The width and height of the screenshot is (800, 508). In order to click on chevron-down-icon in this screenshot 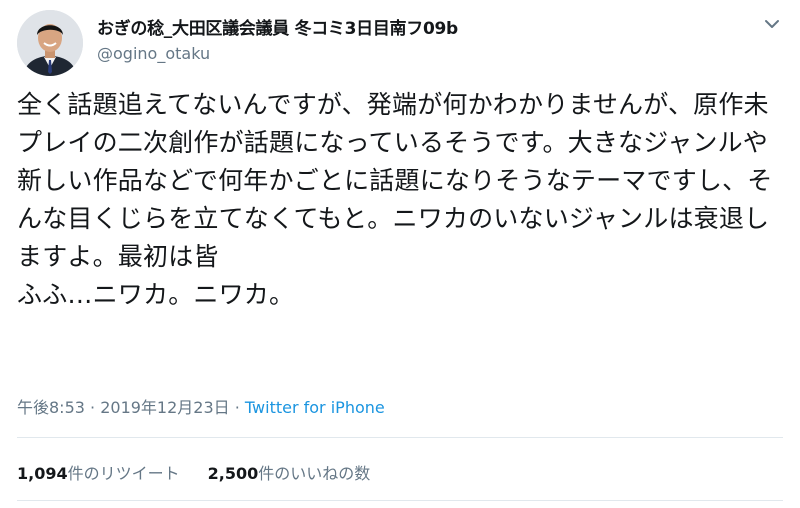, I will do `click(772, 24)`.